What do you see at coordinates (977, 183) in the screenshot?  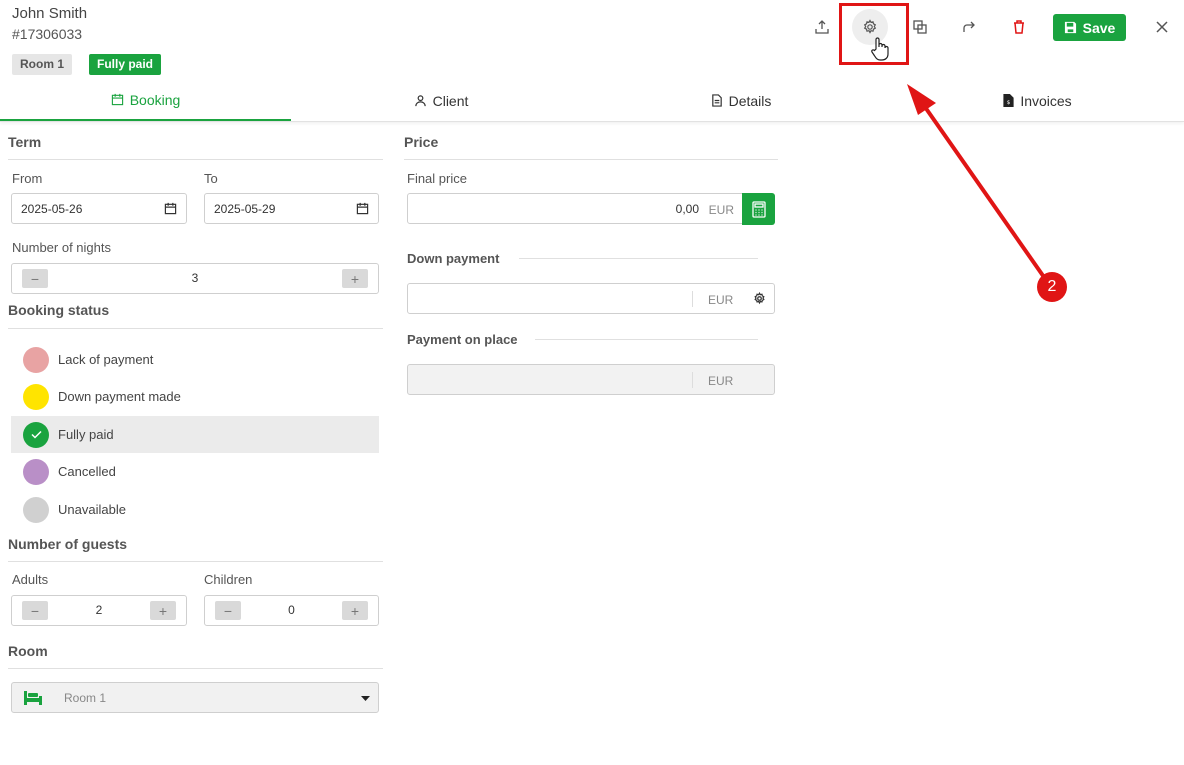 I see `annotation-arrow` at bounding box center [977, 183].